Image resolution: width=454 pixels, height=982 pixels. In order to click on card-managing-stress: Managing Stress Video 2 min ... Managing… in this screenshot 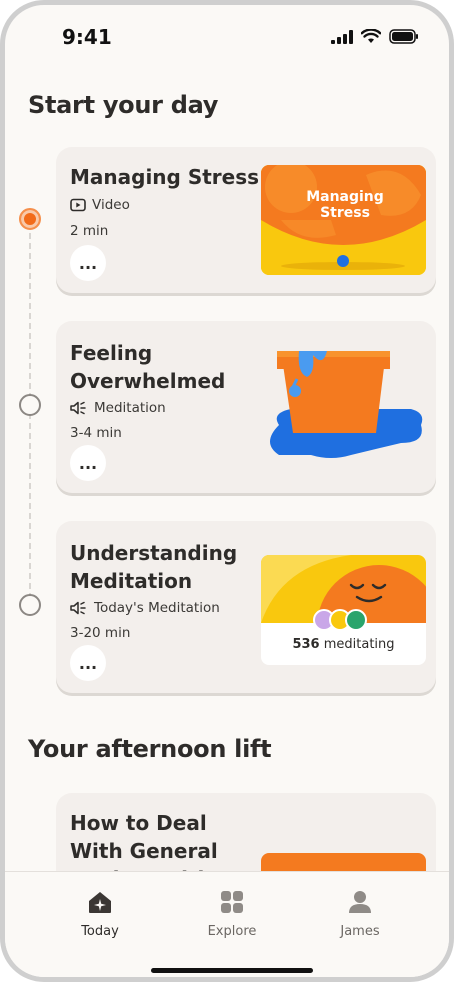, I will do `click(246, 220)`.